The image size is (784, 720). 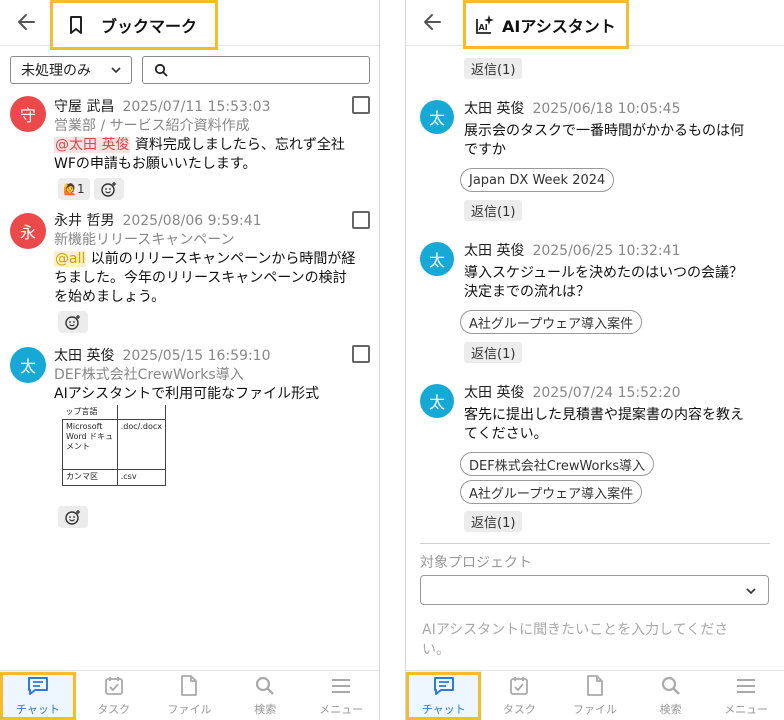 I want to click on message-body: AIアシスタントで利用可能なファイル形式, so click(x=187, y=394).